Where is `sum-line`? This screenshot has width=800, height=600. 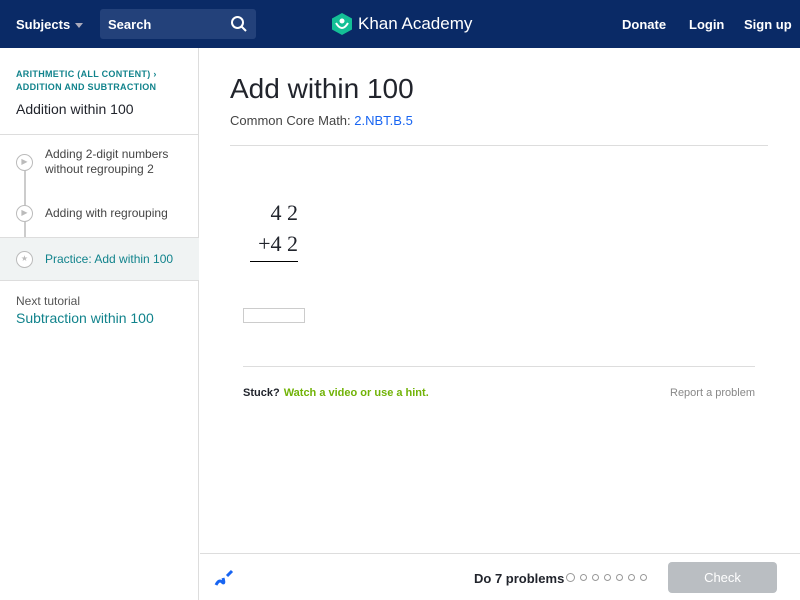
sum-line is located at coordinates (274, 261).